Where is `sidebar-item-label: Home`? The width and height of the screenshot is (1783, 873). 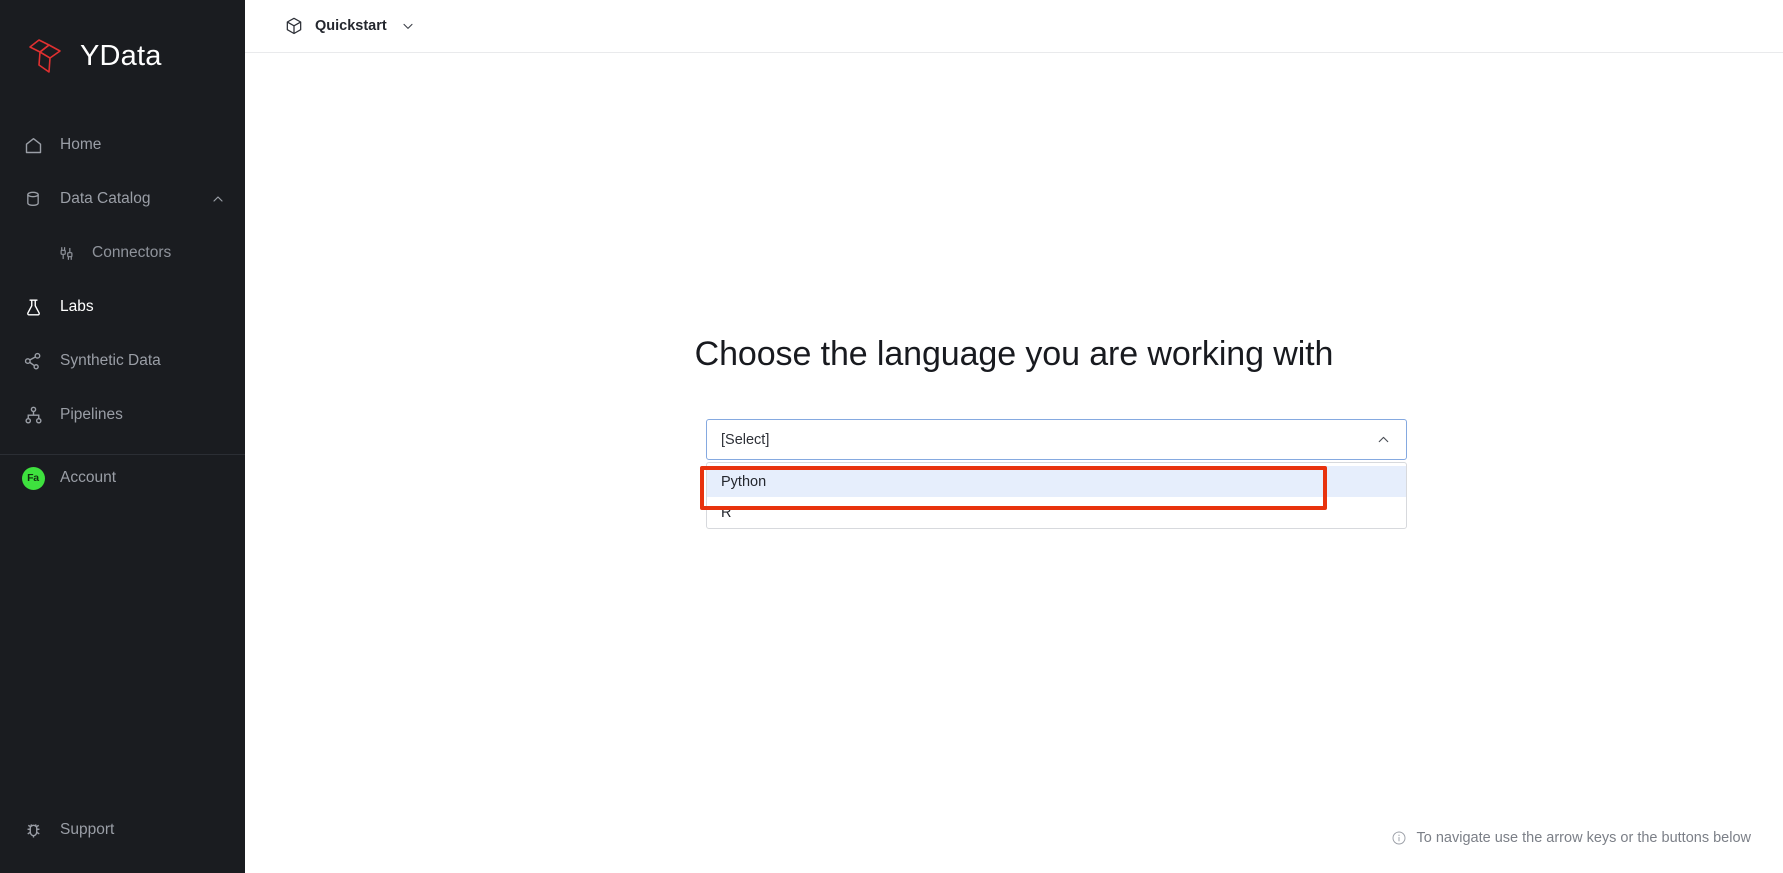
sidebar-item-label: Home is located at coordinates (81, 144).